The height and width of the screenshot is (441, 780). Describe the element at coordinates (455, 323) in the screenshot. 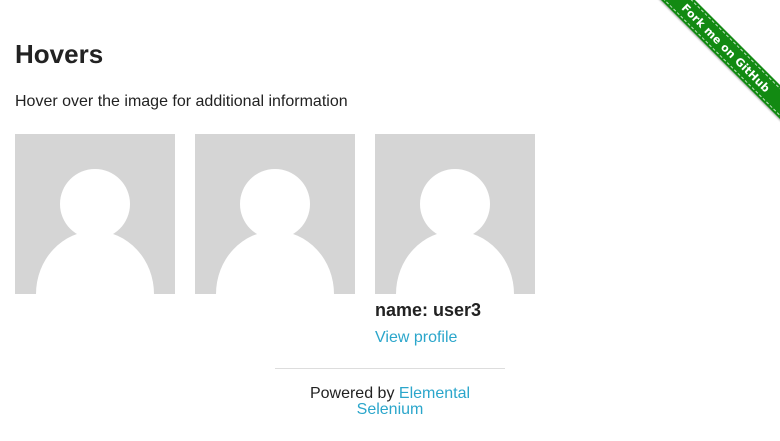

I see `figure-caption: name: user3 View profile` at that location.